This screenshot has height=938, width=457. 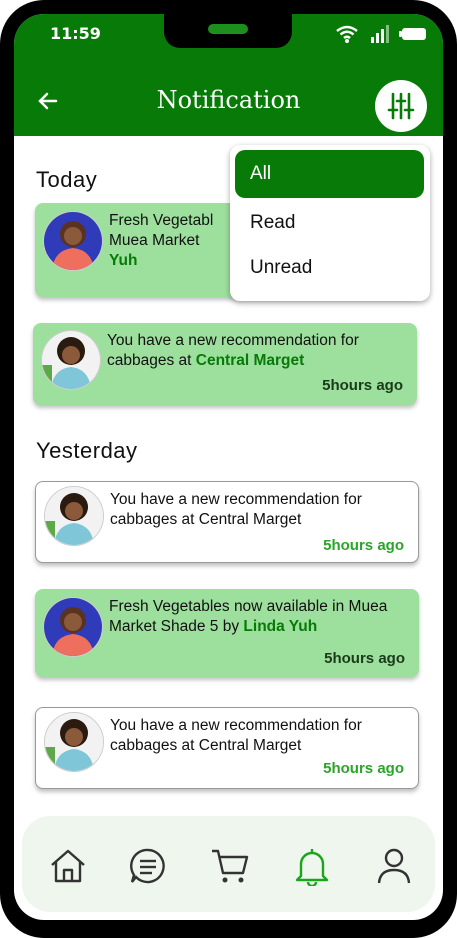 What do you see at coordinates (347, 34) in the screenshot?
I see `wifi-icon` at bounding box center [347, 34].